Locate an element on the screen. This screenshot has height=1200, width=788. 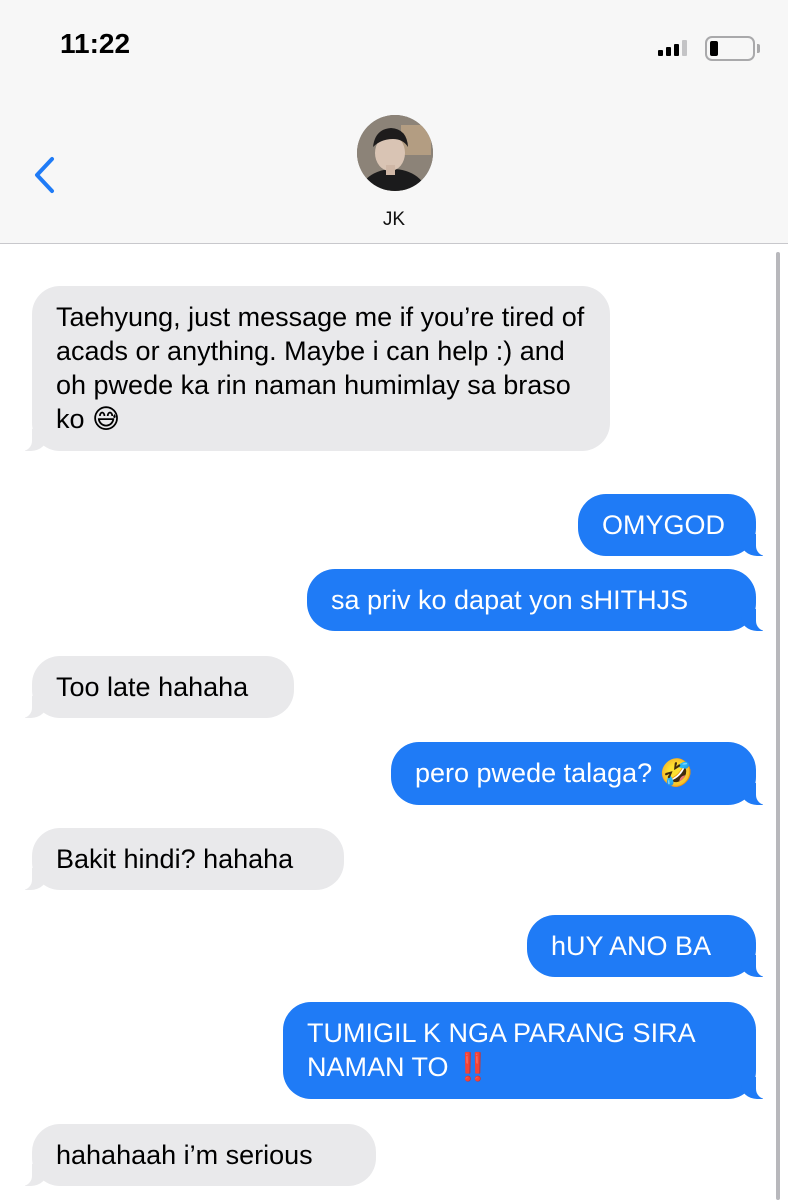
battery-icon is located at coordinates (730, 48).